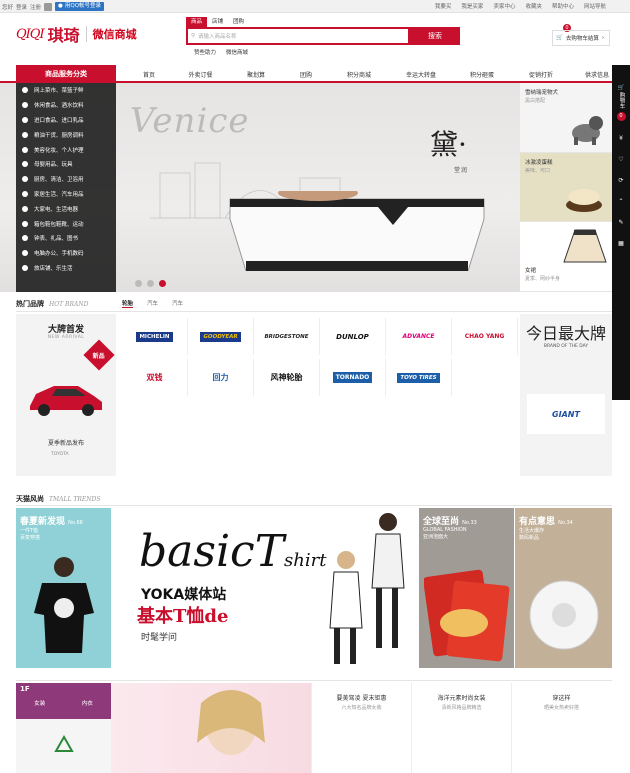 Image resolution: width=630 pixels, height=773 pixels. Describe the element at coordinates (621, 138) in the screenshot. I see `yen-icon: ¥` at that location.